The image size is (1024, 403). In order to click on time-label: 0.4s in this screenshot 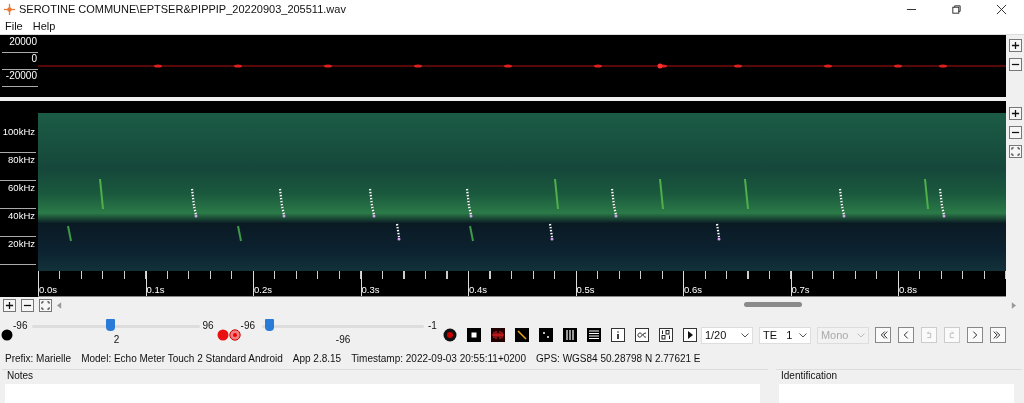, I will do `click(478, 289)`.